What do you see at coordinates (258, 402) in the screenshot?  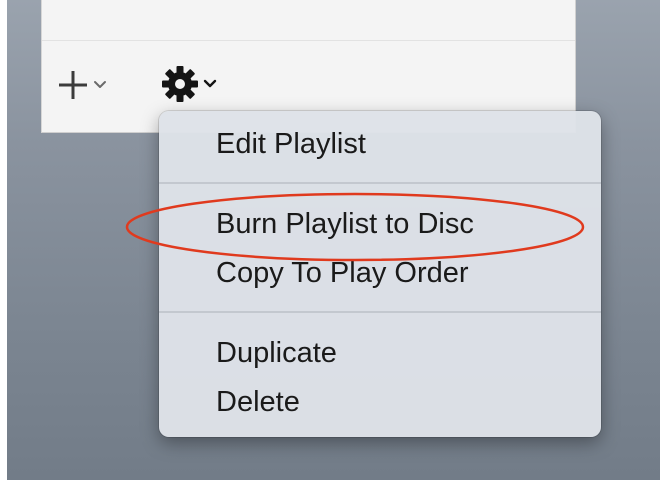 I see `menu-item-delete: Delete` at bounding box center [258, 402].